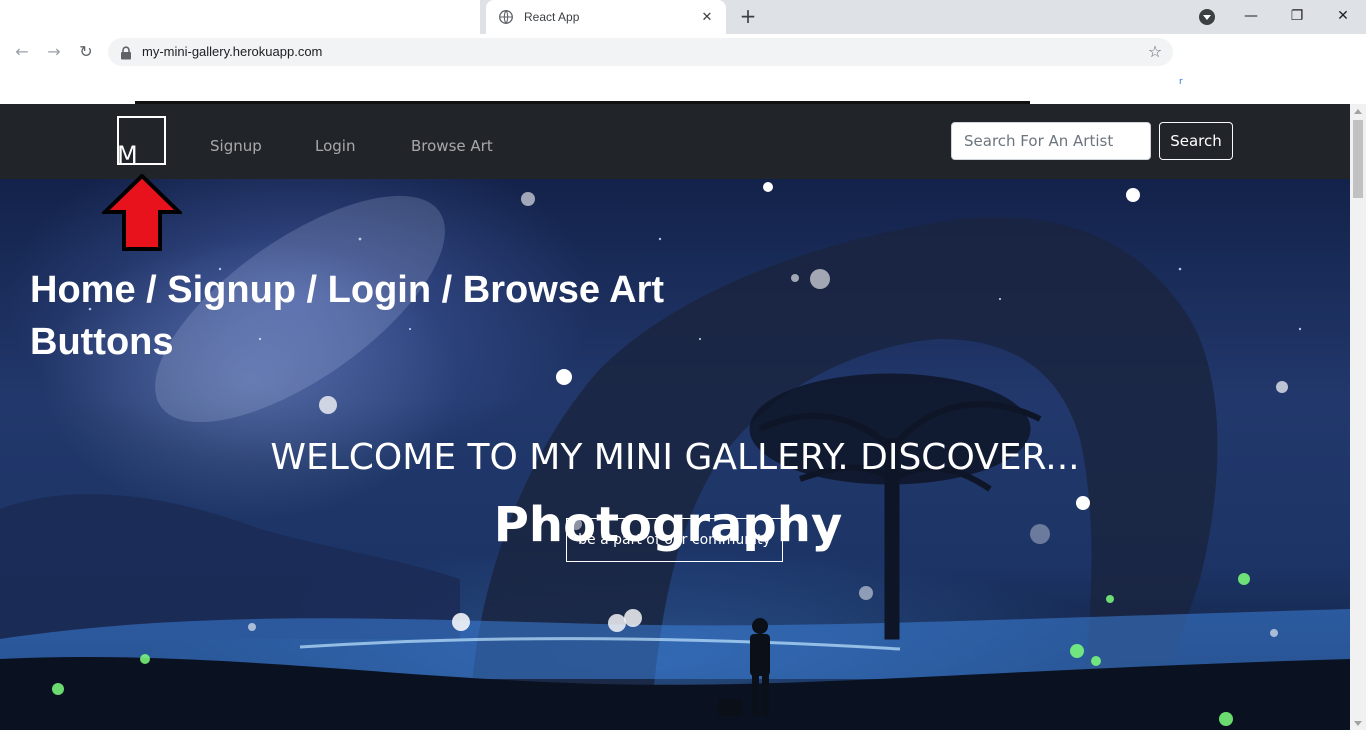  Describe the element at coordinates (1251, 16) in the screenshot. I see `minimize-window-button: —` at that location.